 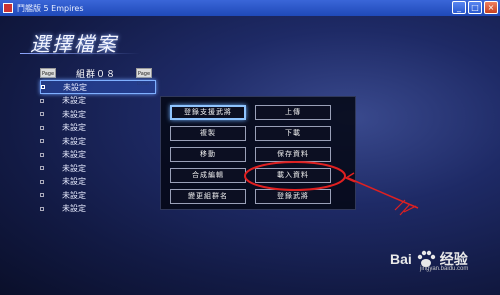 What do you see at coordinates (383, 193) in the screenshot?
I see `arrow-line` at bounding box center [383, 193].